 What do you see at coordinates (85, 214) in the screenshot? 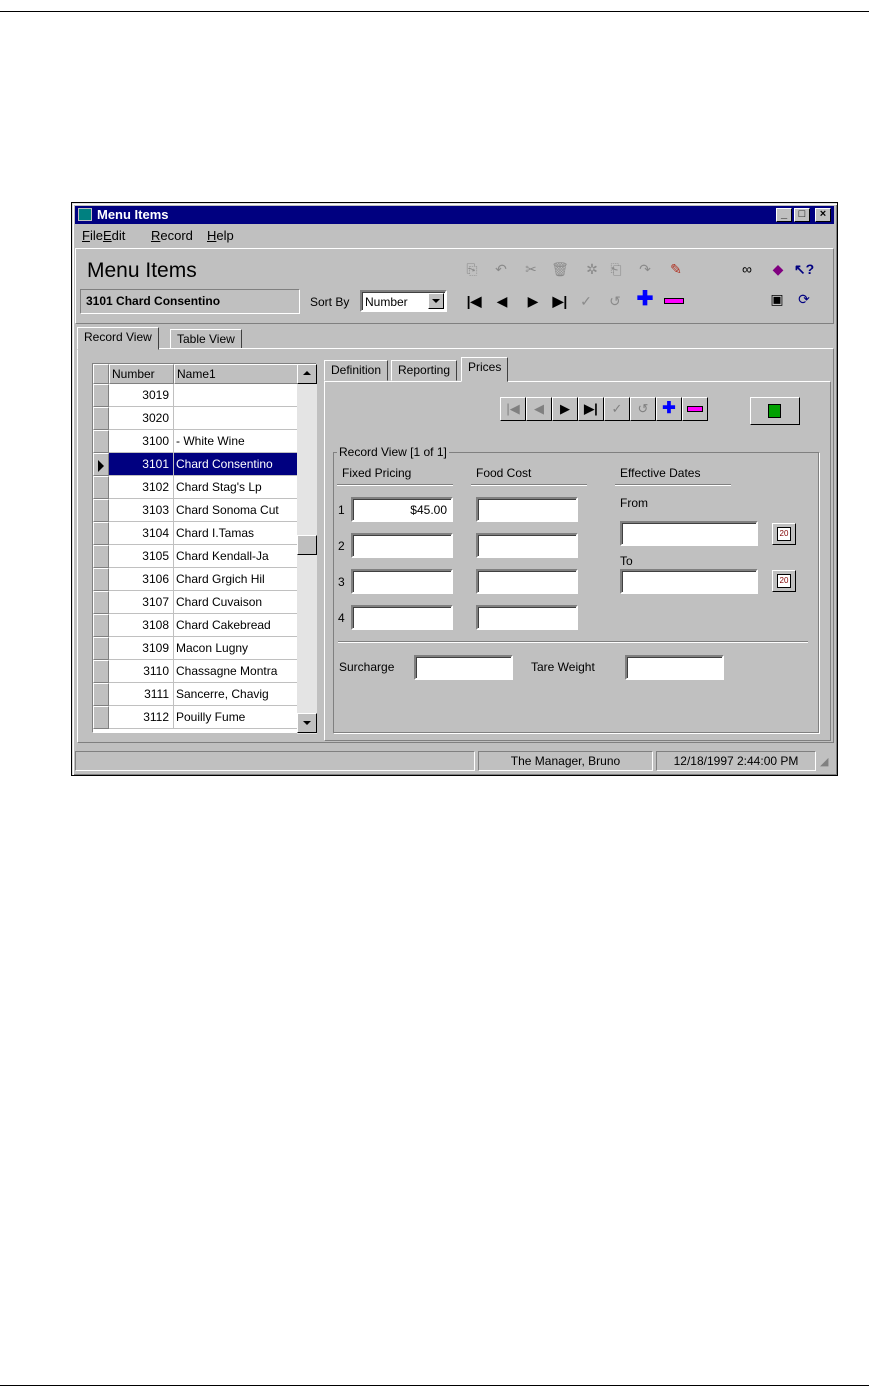
I see `app-icon` at bounding box center [85, 214].